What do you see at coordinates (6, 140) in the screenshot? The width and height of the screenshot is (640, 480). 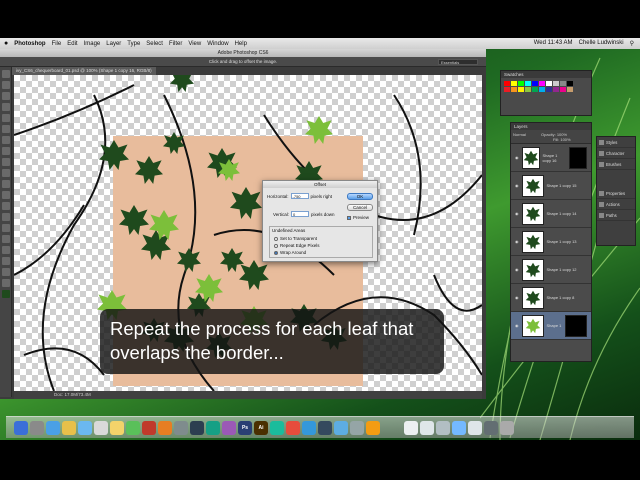 I see `healing-tool-icon` at bounding box center [6, 140].